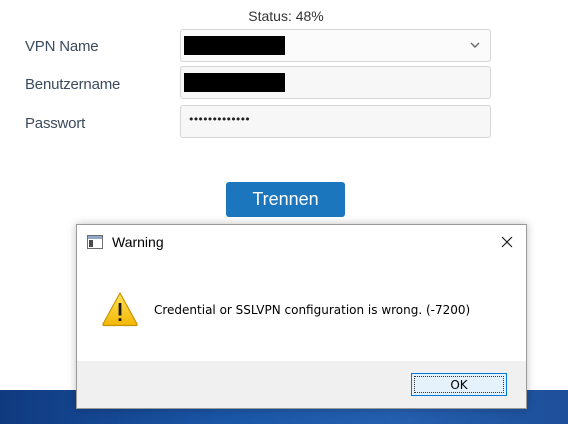  I want to click on redacted-vpn-name, so click(234, 45).